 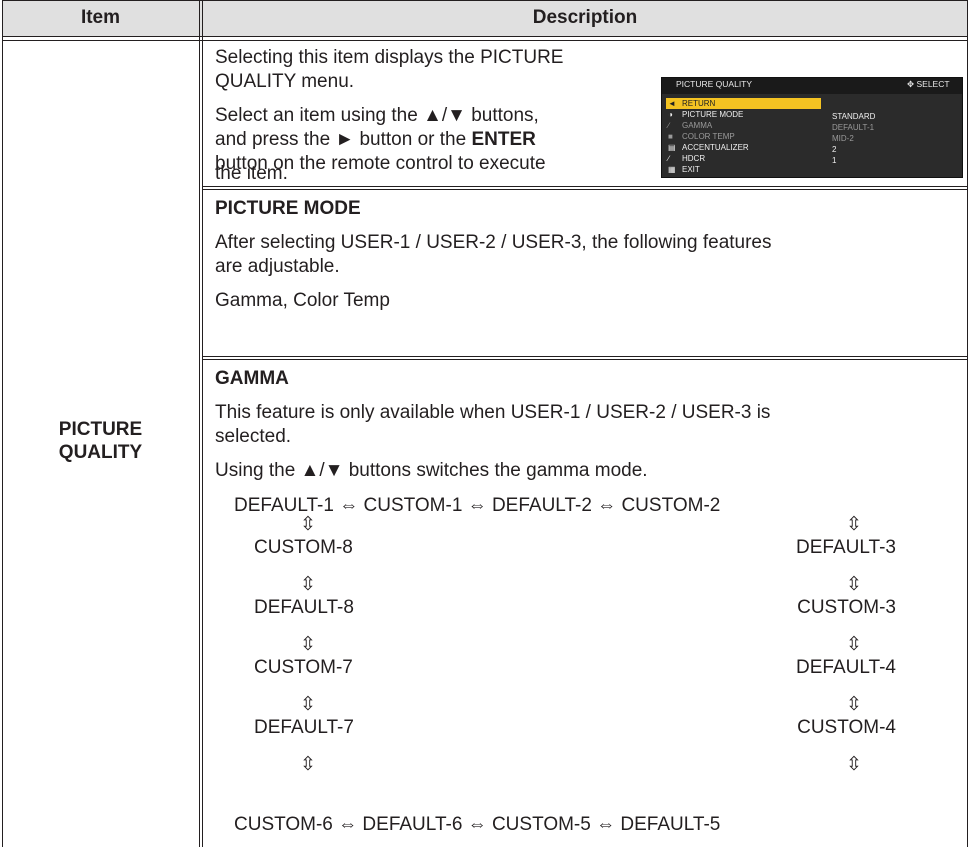 I want to click on gamma-icon: ∕, so click(x=669, y=125).